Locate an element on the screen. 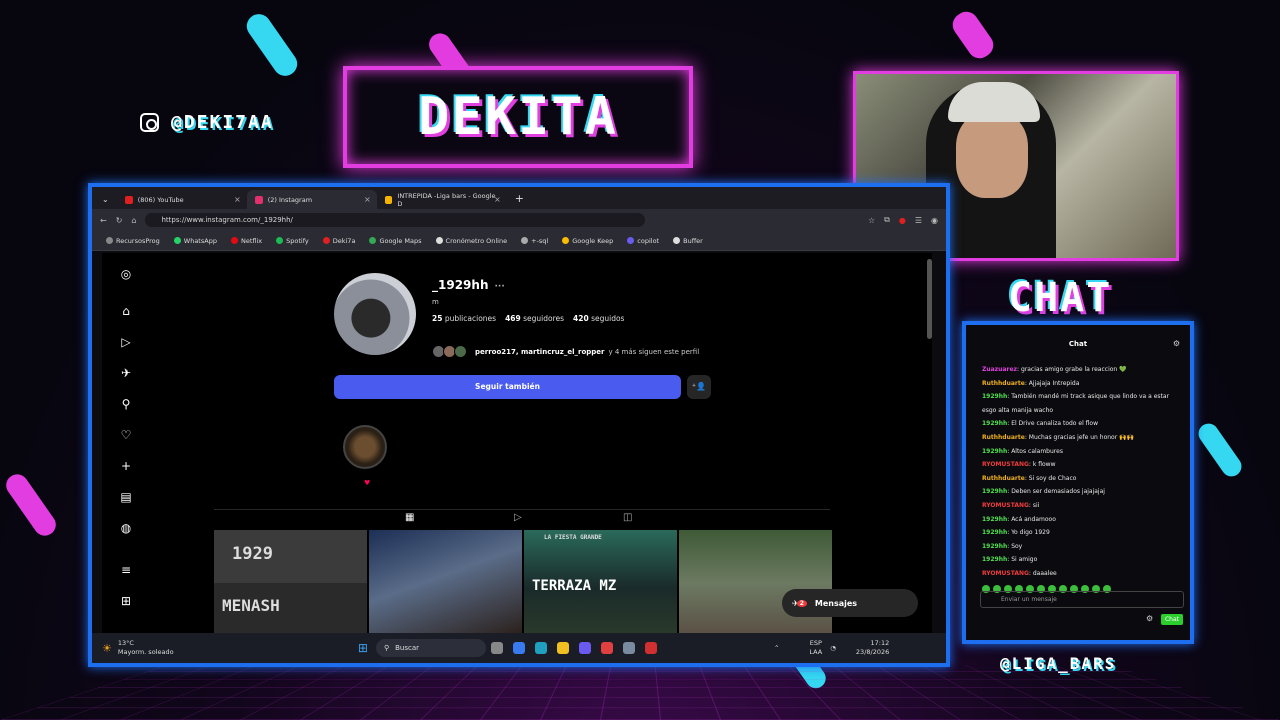  tagged-tab-icon: ◫ is located at coordinates (627, 517).